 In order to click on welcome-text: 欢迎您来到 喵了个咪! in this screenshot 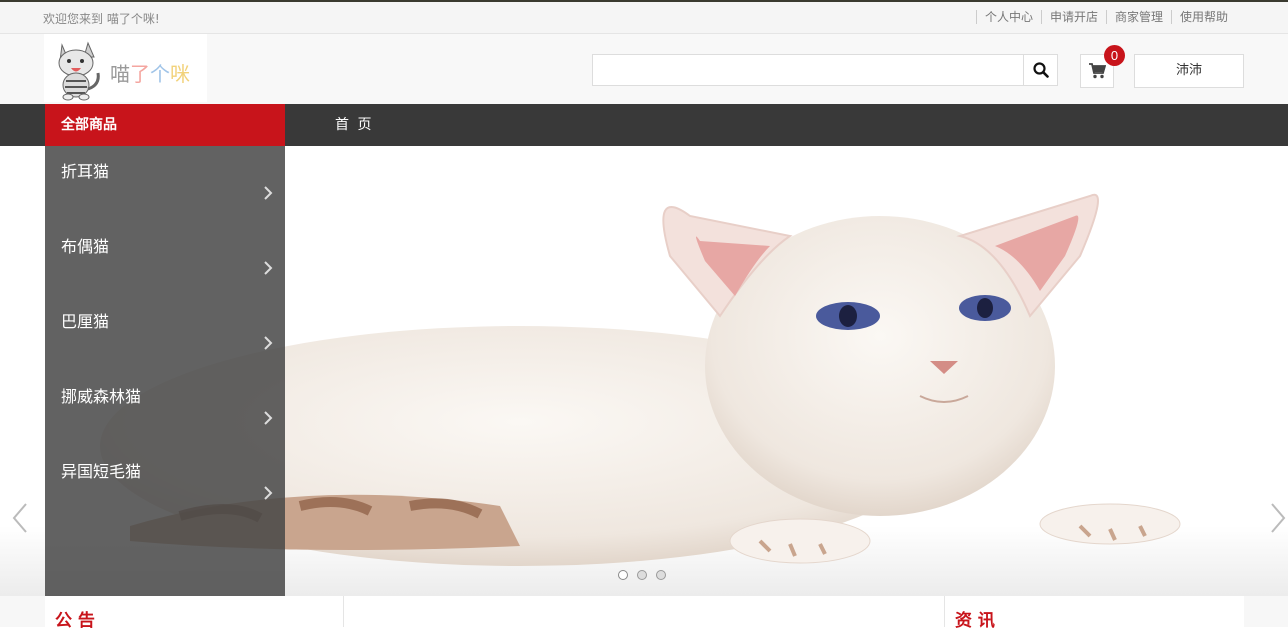, I will do `click(101, 19)`.